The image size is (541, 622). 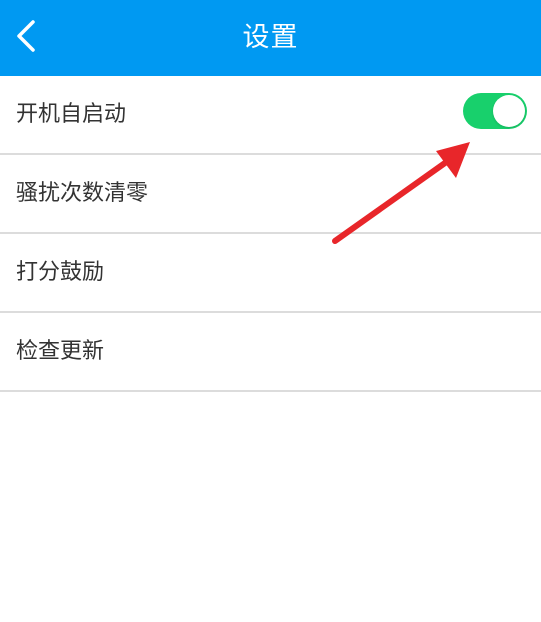 What do you see at coordinates (509, 111) in the screenshot?
I see `toggle-knob` at bounding box center [509, 111].